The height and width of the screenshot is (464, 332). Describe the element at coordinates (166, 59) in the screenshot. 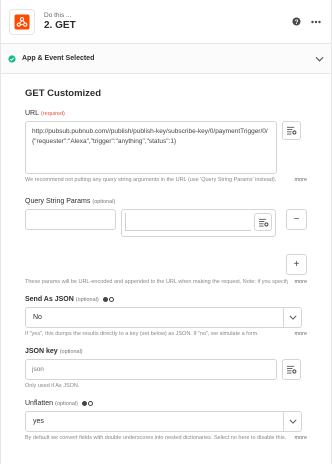

I see `app-event-section-toggle: App & Event Selected` at that location.